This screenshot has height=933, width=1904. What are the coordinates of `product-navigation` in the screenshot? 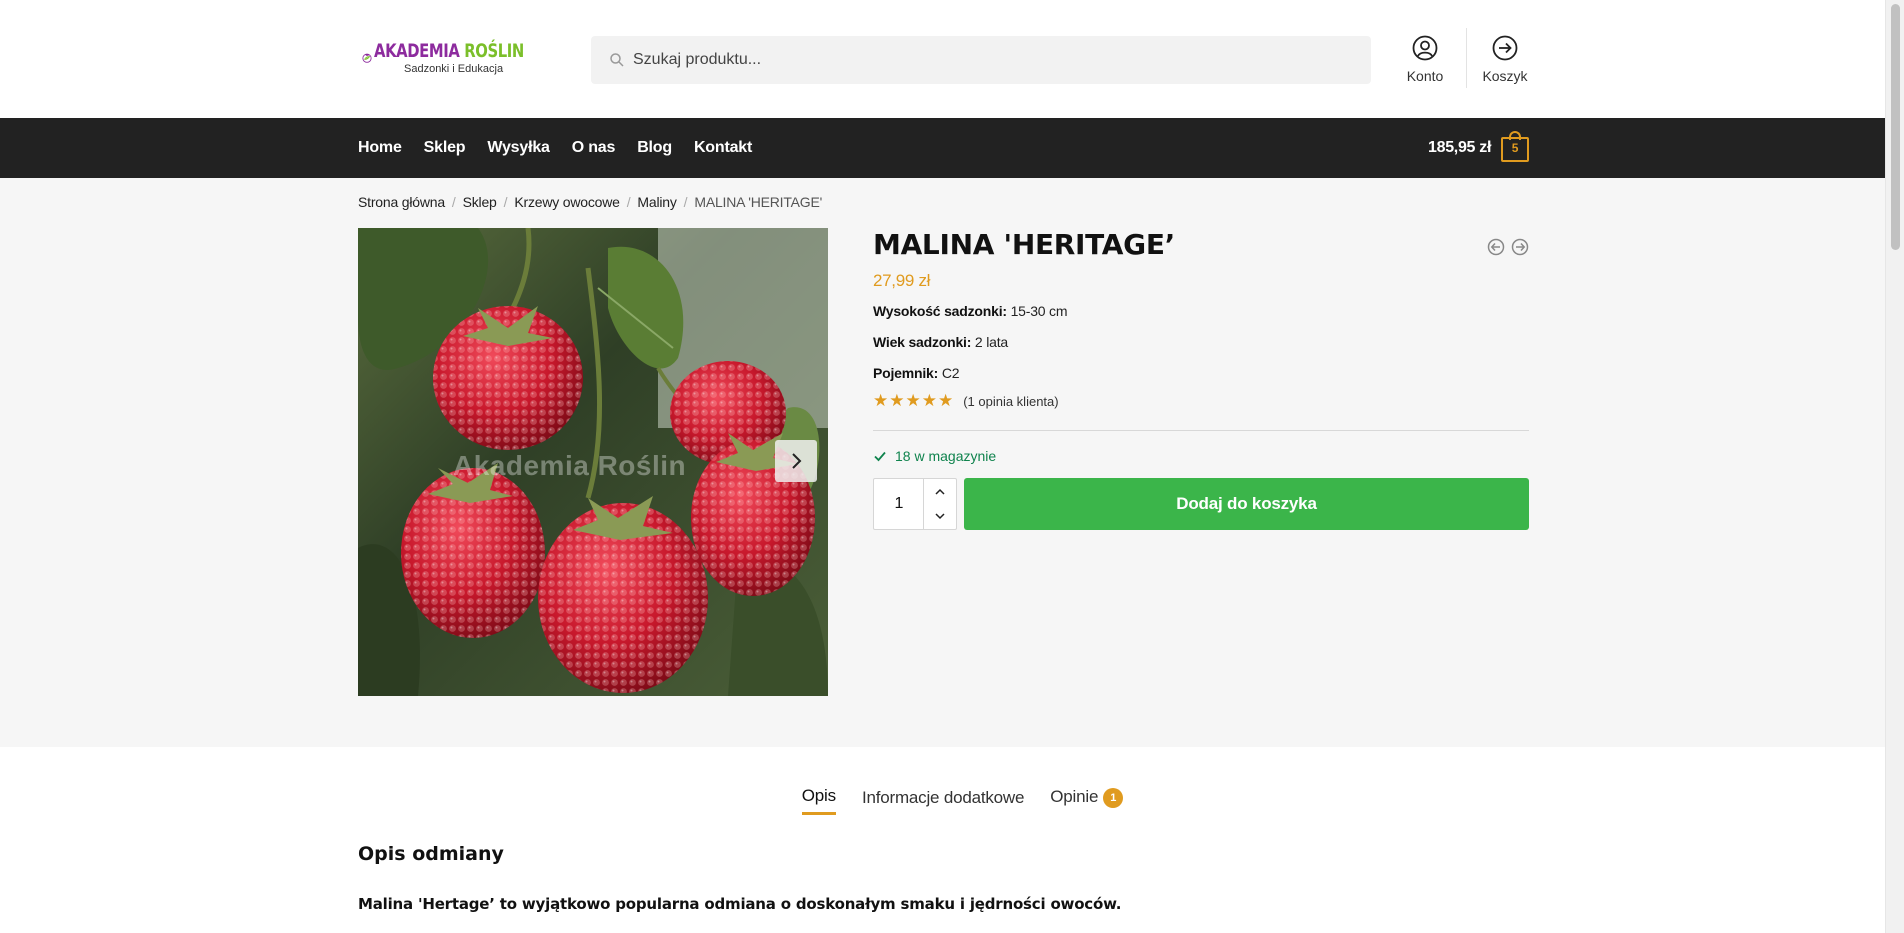 It's located at (1508, 247).